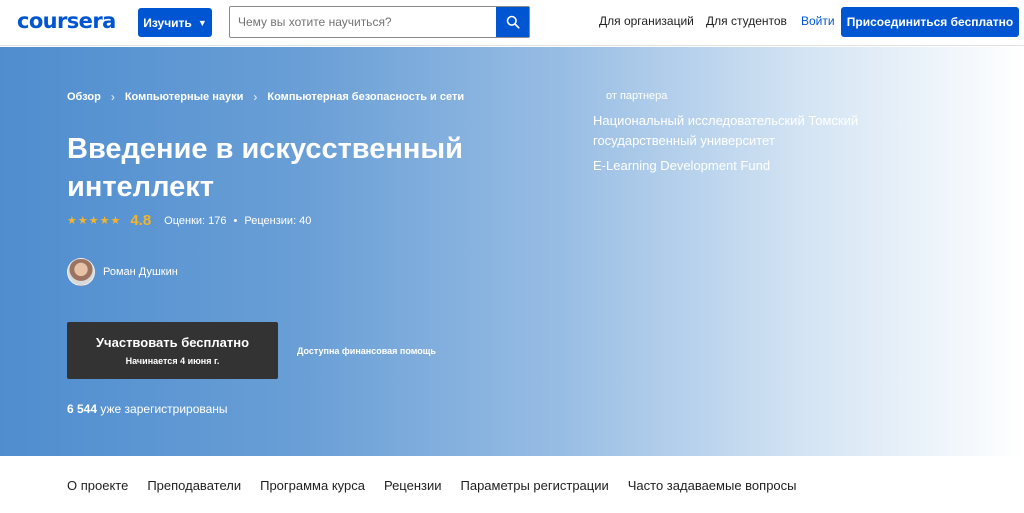 Image resolution: width=1024 pixels, height=513 pixels. I want to click on search-input, so click(363, 22).